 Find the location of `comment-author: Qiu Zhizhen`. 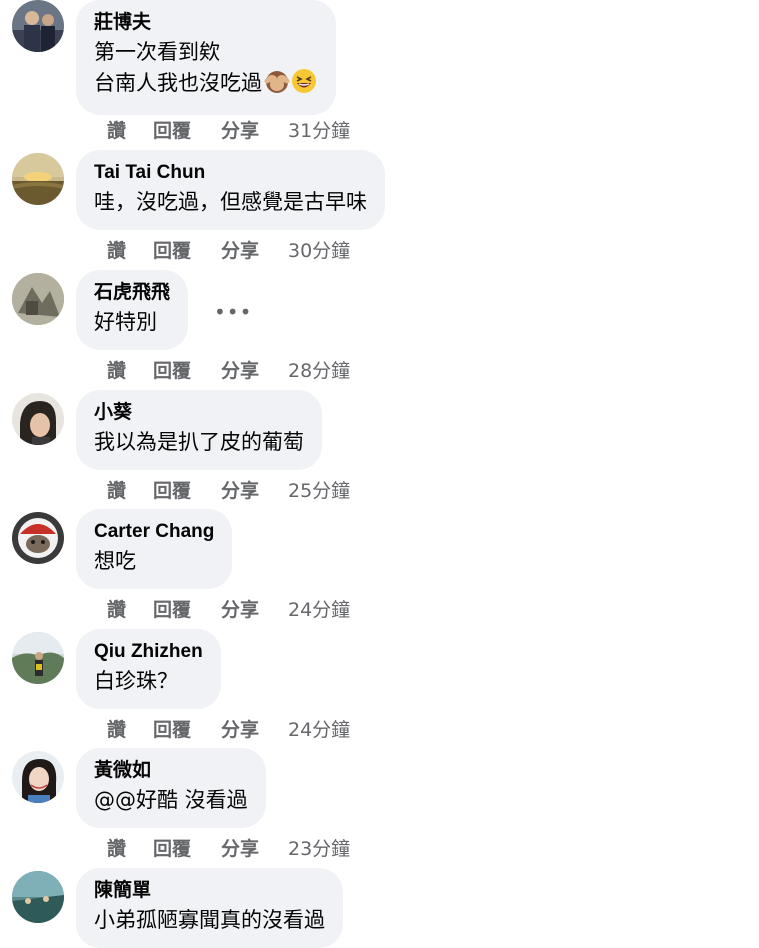

comment-author: Qiu Zhizhen is located at coordinates (148, 652).